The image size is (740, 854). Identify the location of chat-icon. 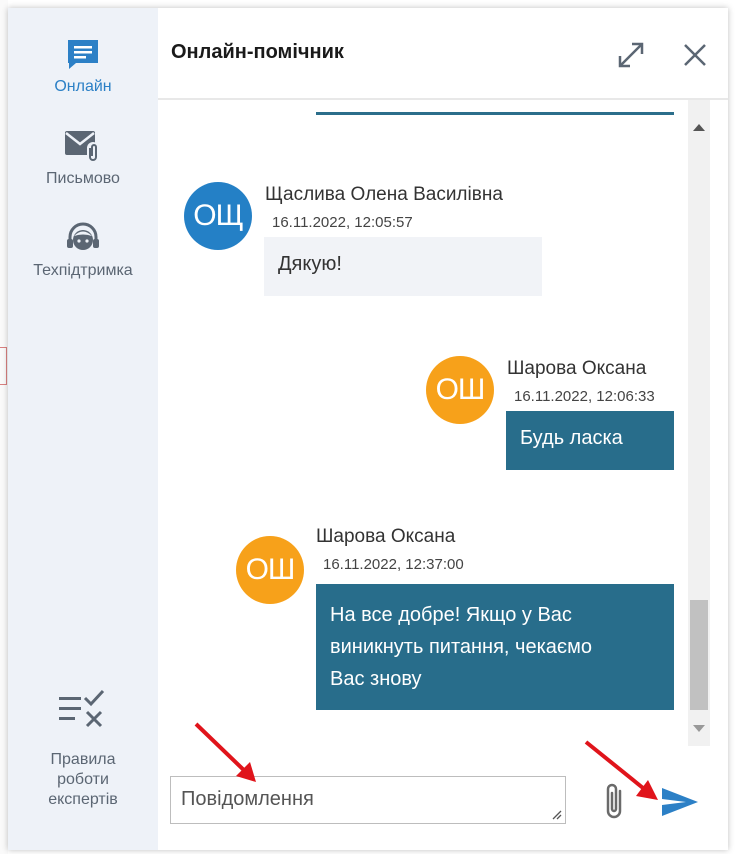
(83, 54).